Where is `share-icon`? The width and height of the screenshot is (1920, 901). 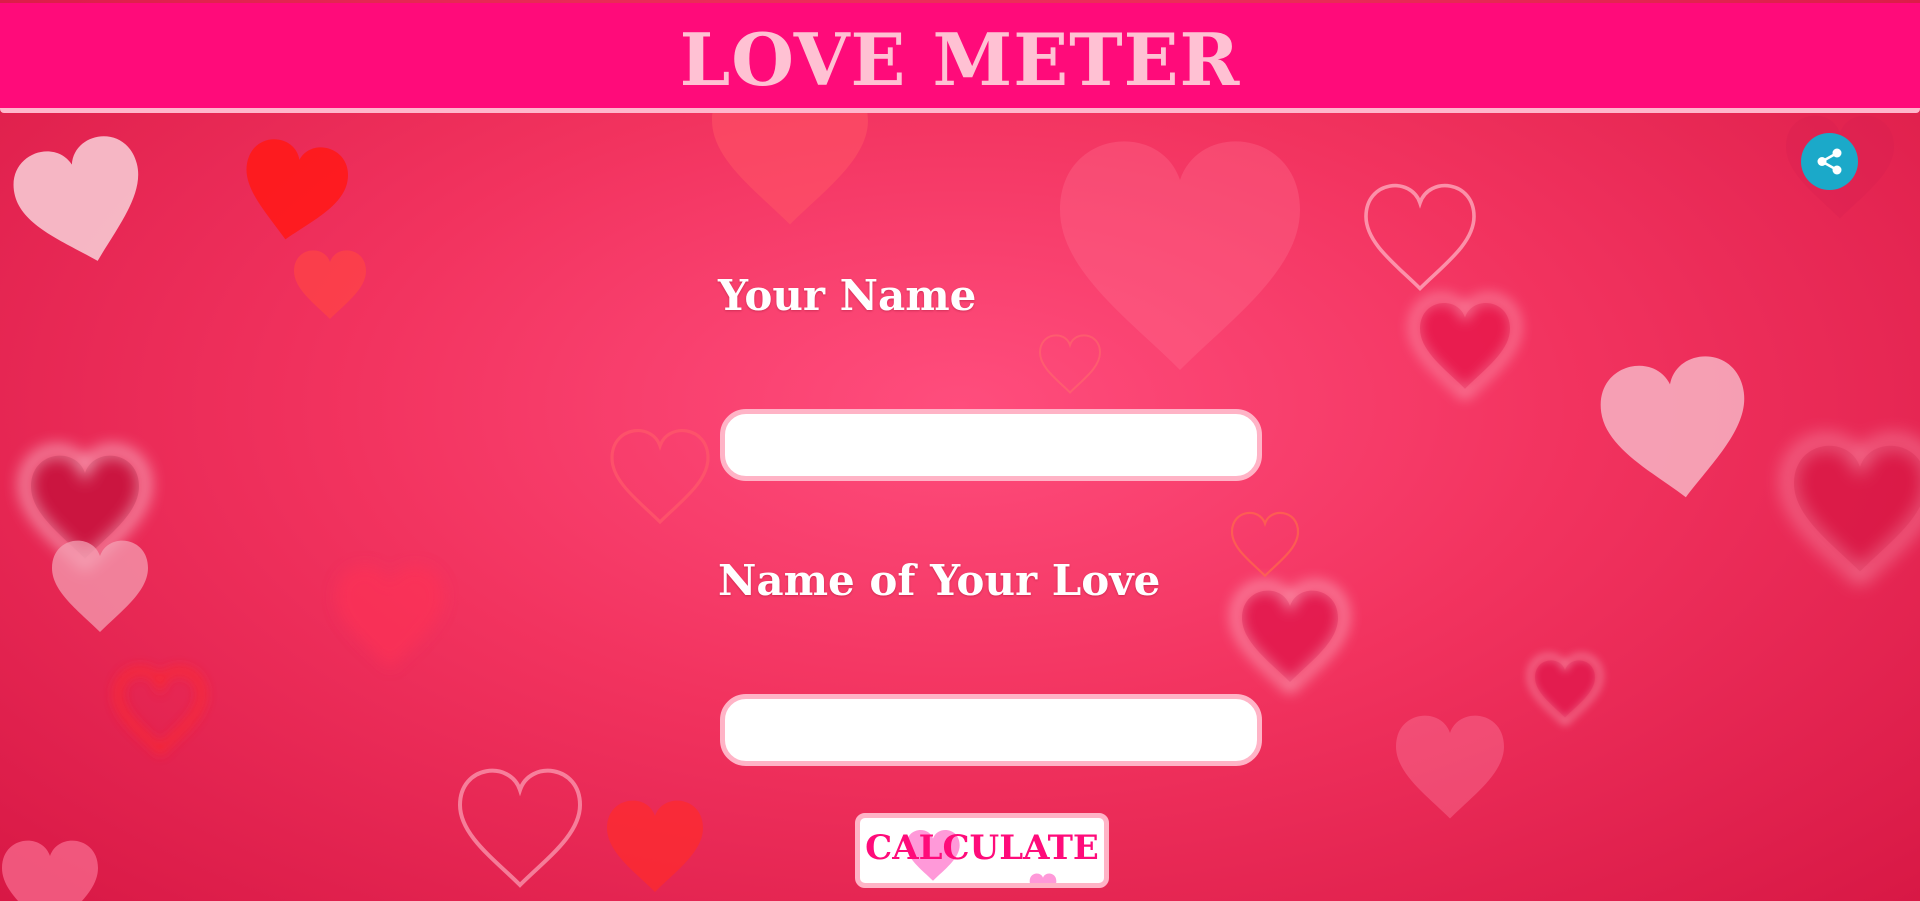
share-icon is located at coordinates (1829, 161).